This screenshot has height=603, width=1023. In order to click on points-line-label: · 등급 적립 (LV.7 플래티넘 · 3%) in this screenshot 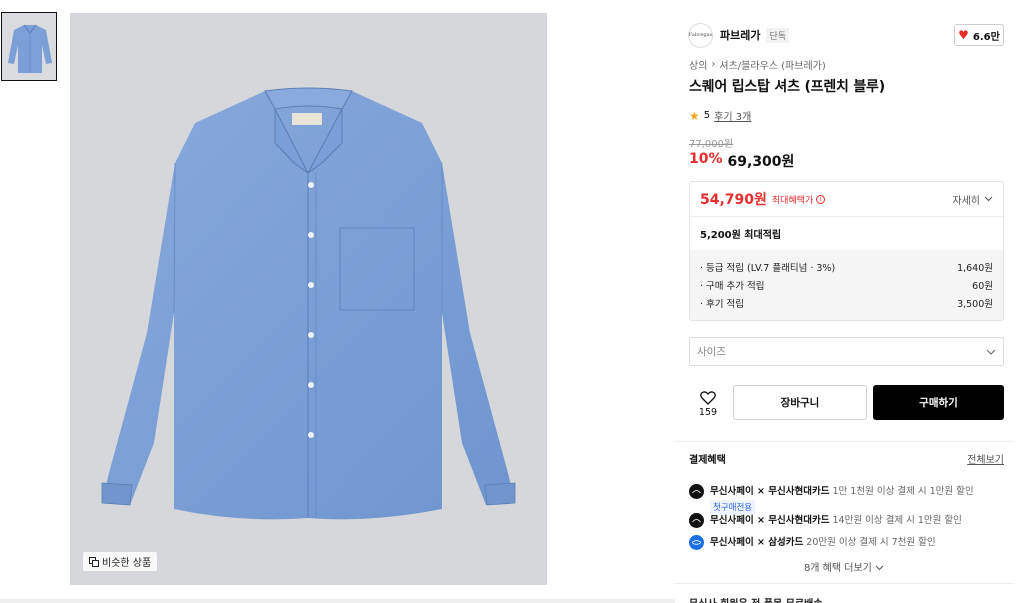, I will do `click(768, 268)`.